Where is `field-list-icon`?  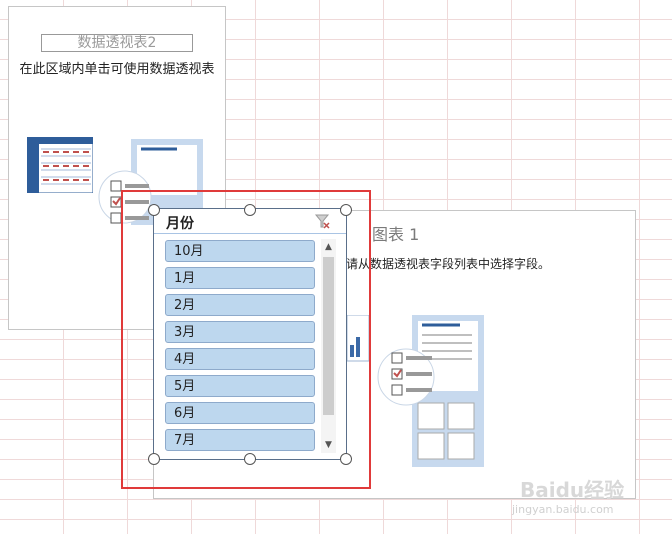
field-list-icon is located at coordinates (430, 391).